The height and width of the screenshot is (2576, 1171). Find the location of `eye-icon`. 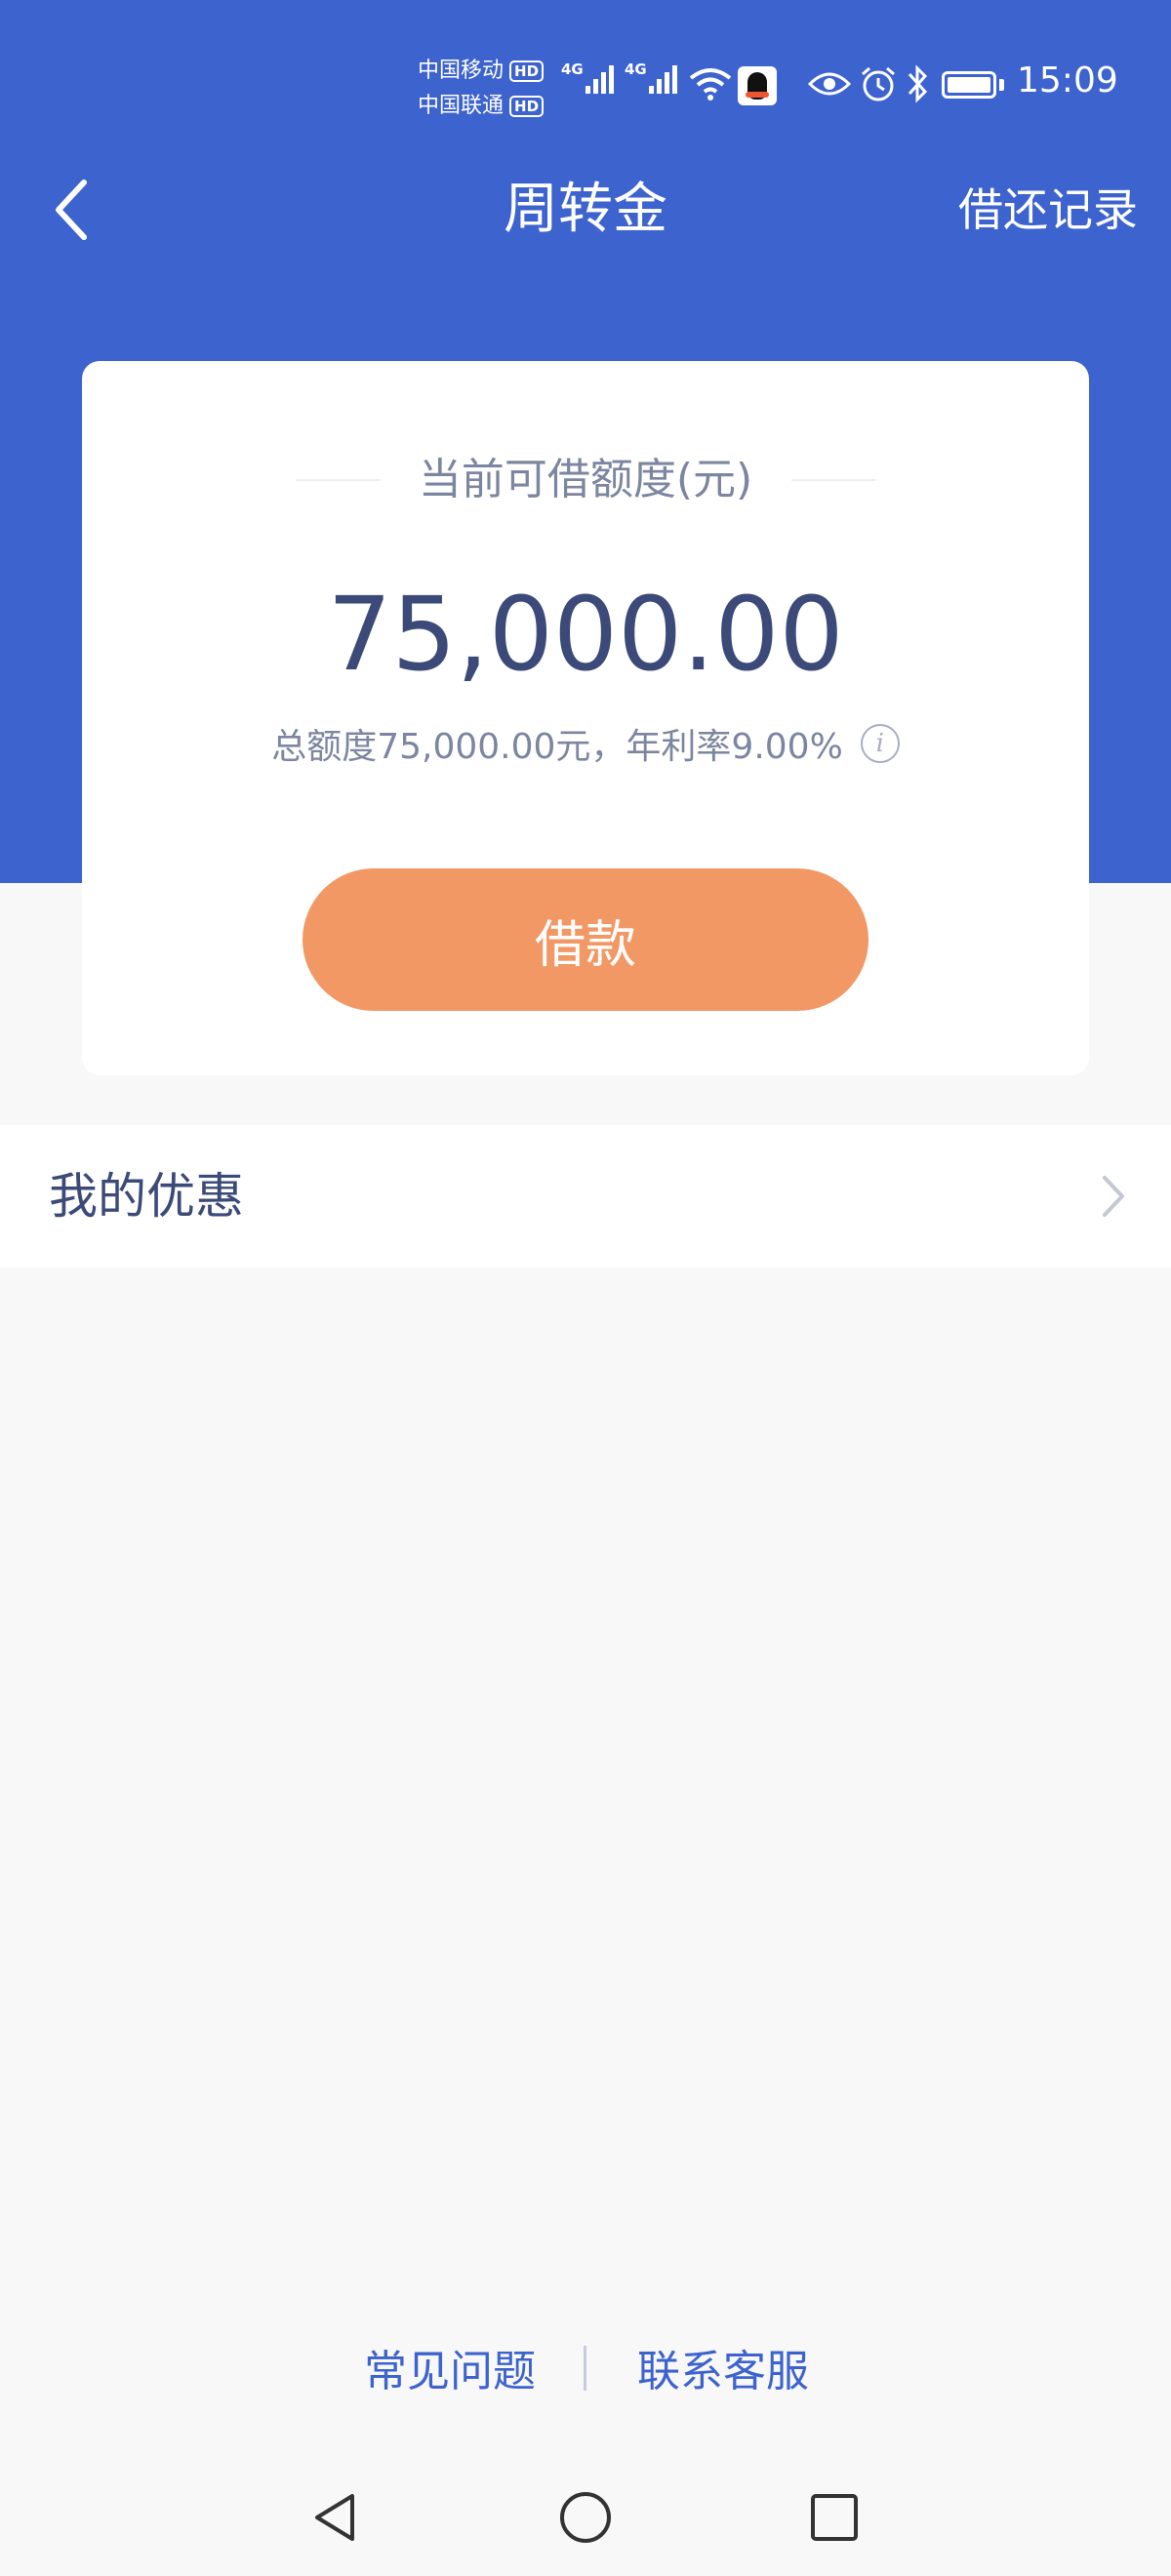

eye-icon is located at coordinates (829, 84).